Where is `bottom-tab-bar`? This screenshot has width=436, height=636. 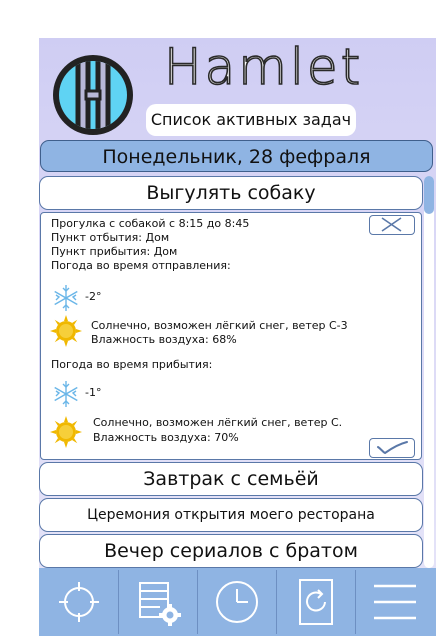
bottom-tab-bar is located at coordinates (237, 602).